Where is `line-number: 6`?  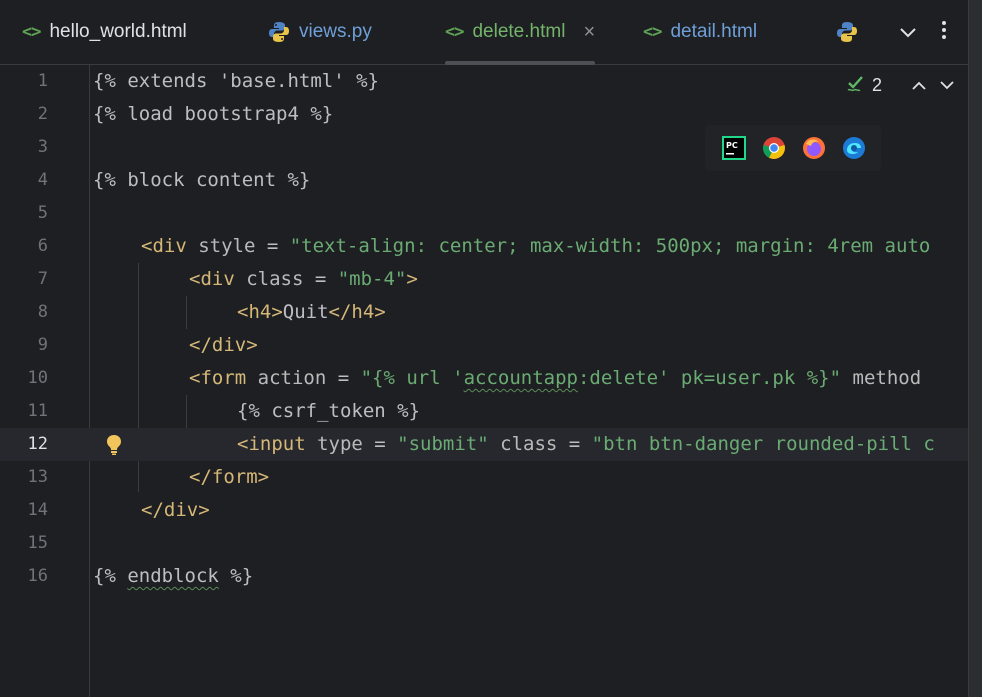
line-number: 6 is located at coordinates (42, 246).